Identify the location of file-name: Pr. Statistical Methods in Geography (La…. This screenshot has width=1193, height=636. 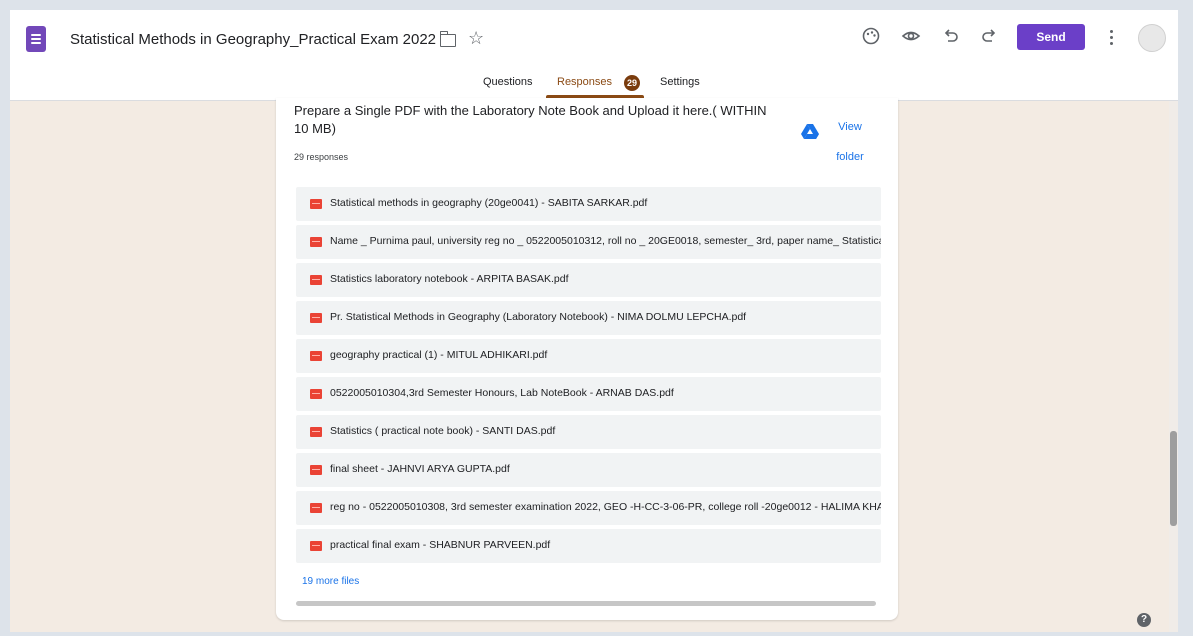
(538, 317).